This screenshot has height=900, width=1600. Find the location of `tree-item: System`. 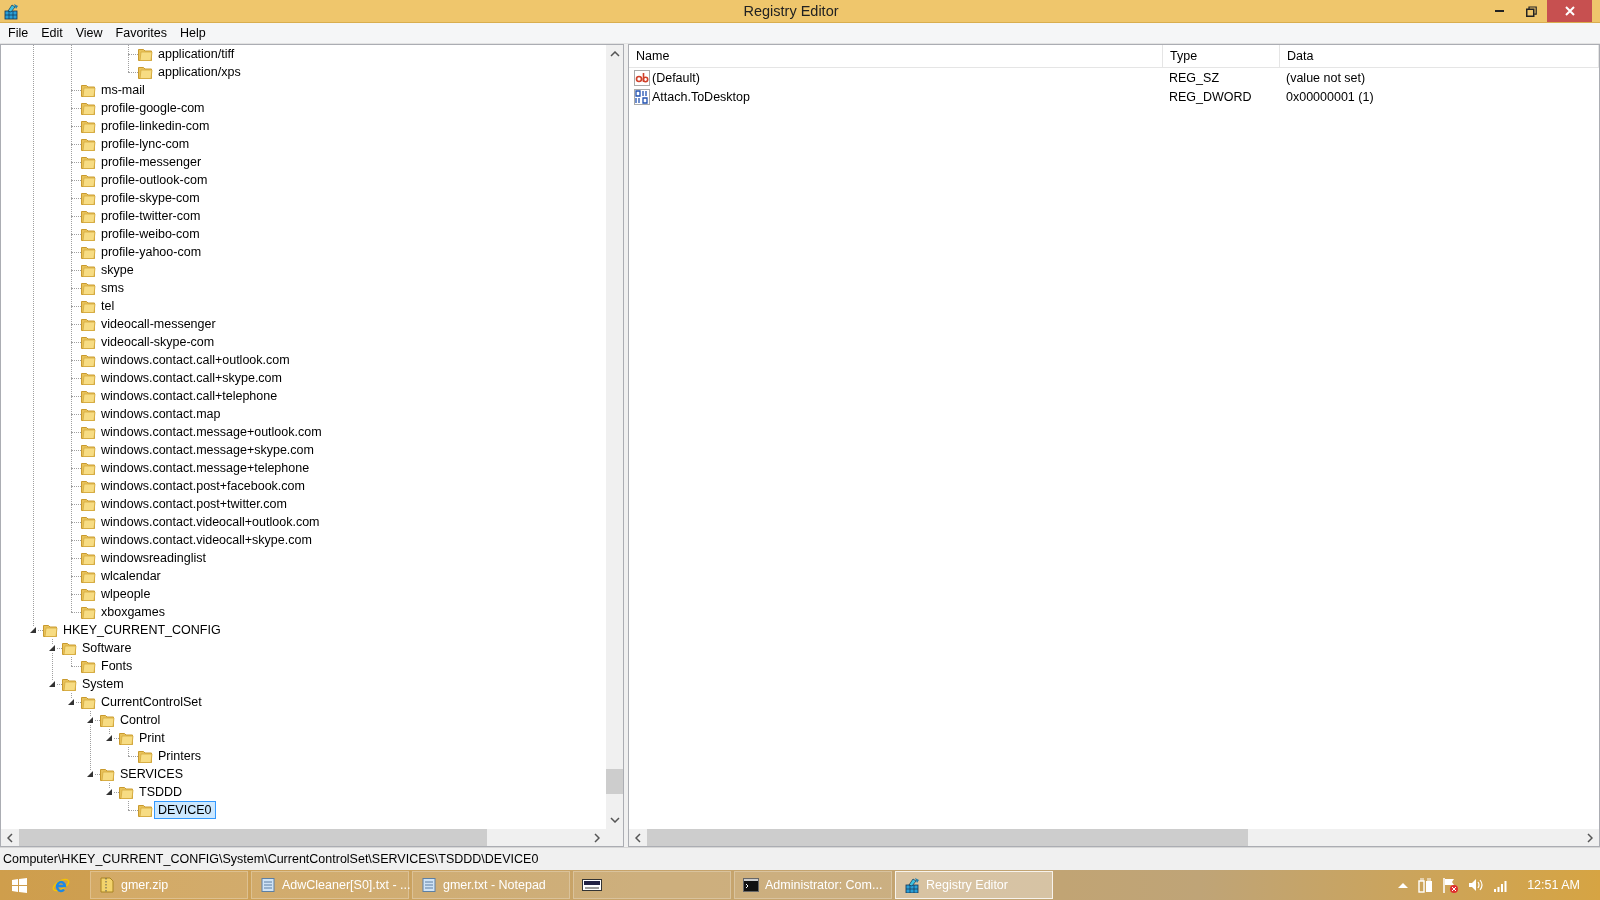

tree-item: System is located at coordinates (103, 684).